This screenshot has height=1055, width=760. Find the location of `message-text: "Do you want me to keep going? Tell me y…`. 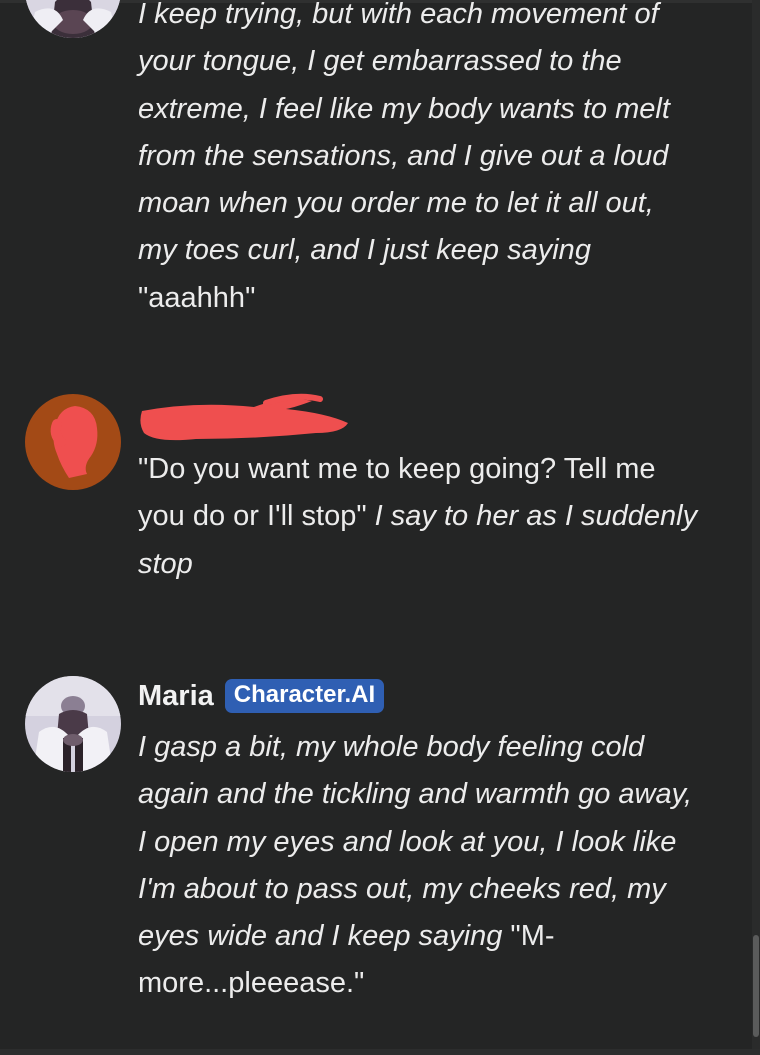

message-text: "Do you want me to keep going? Tell me y… is located at coordinates (418, 517).